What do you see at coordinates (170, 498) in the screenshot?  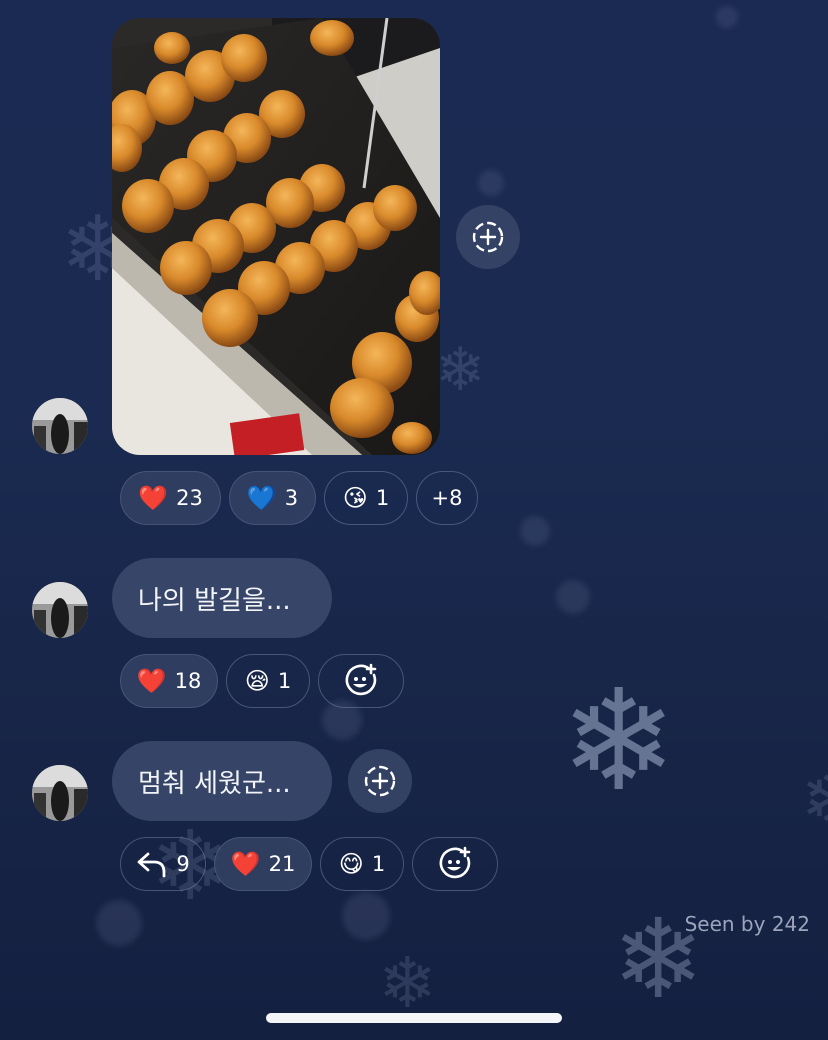 I see `reaction-heart: ❤️ 23` at bounding box center [170, 498].